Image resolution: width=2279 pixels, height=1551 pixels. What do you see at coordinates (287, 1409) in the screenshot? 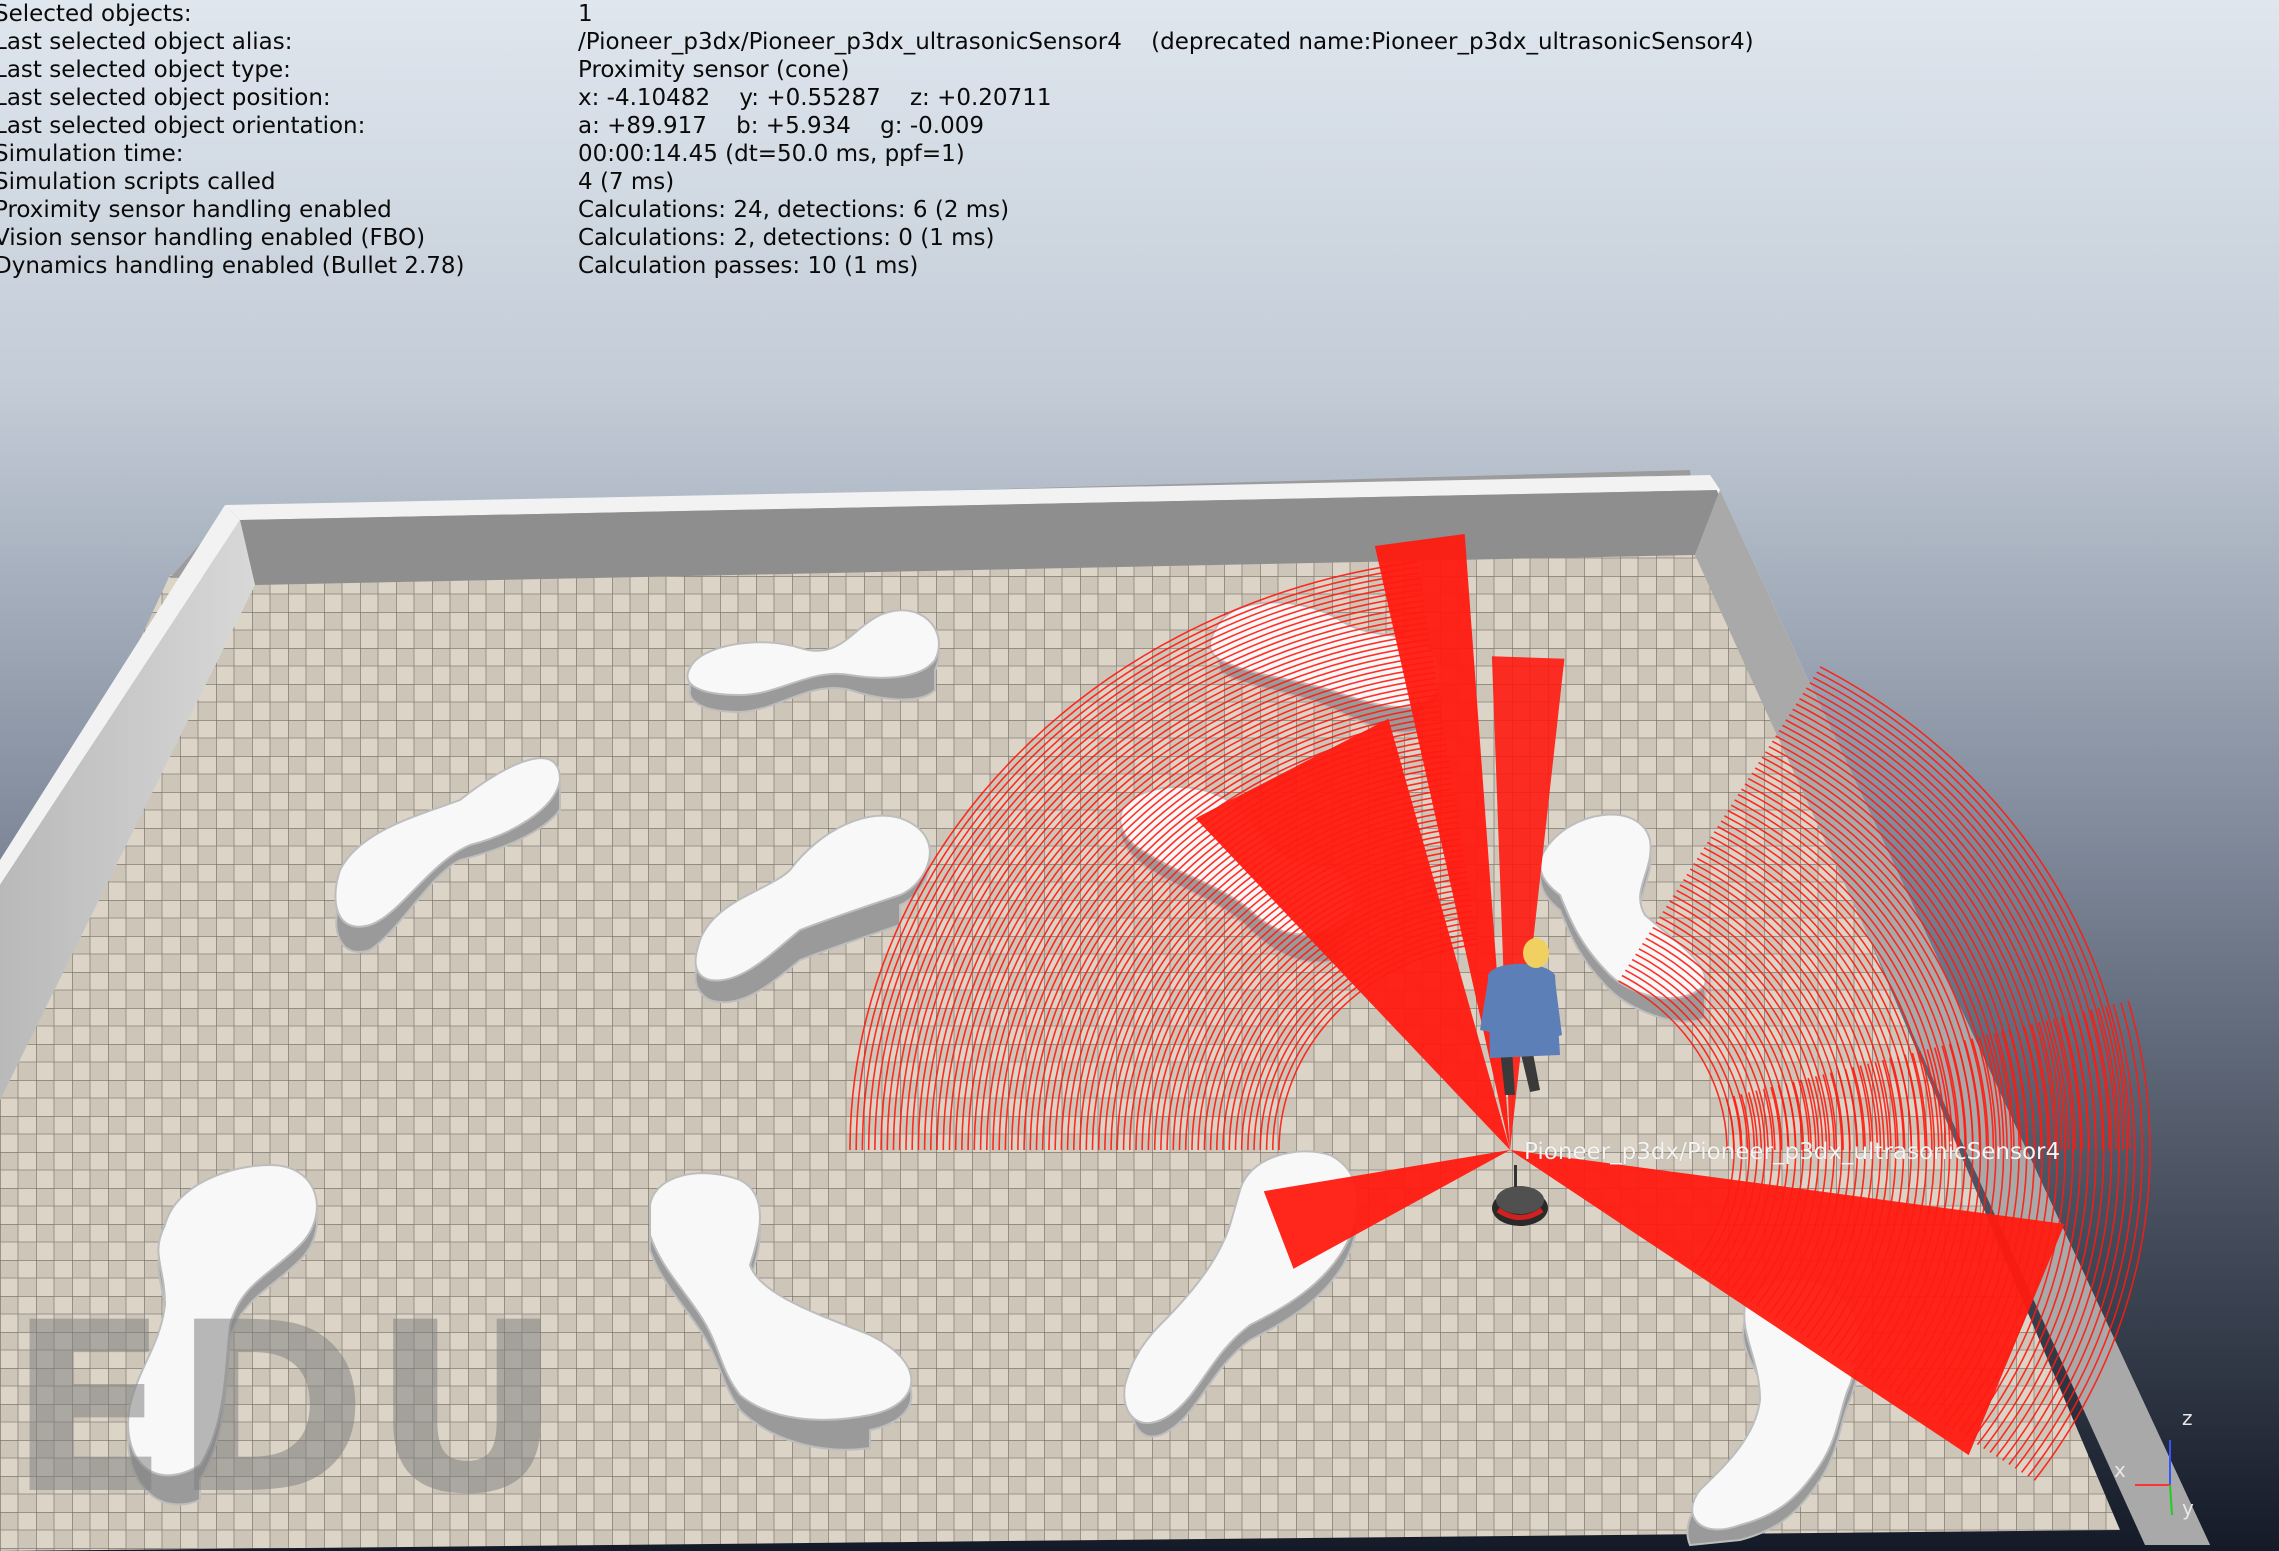
I see `edu-watermark: EDU` at bounding box center [287, 1409].